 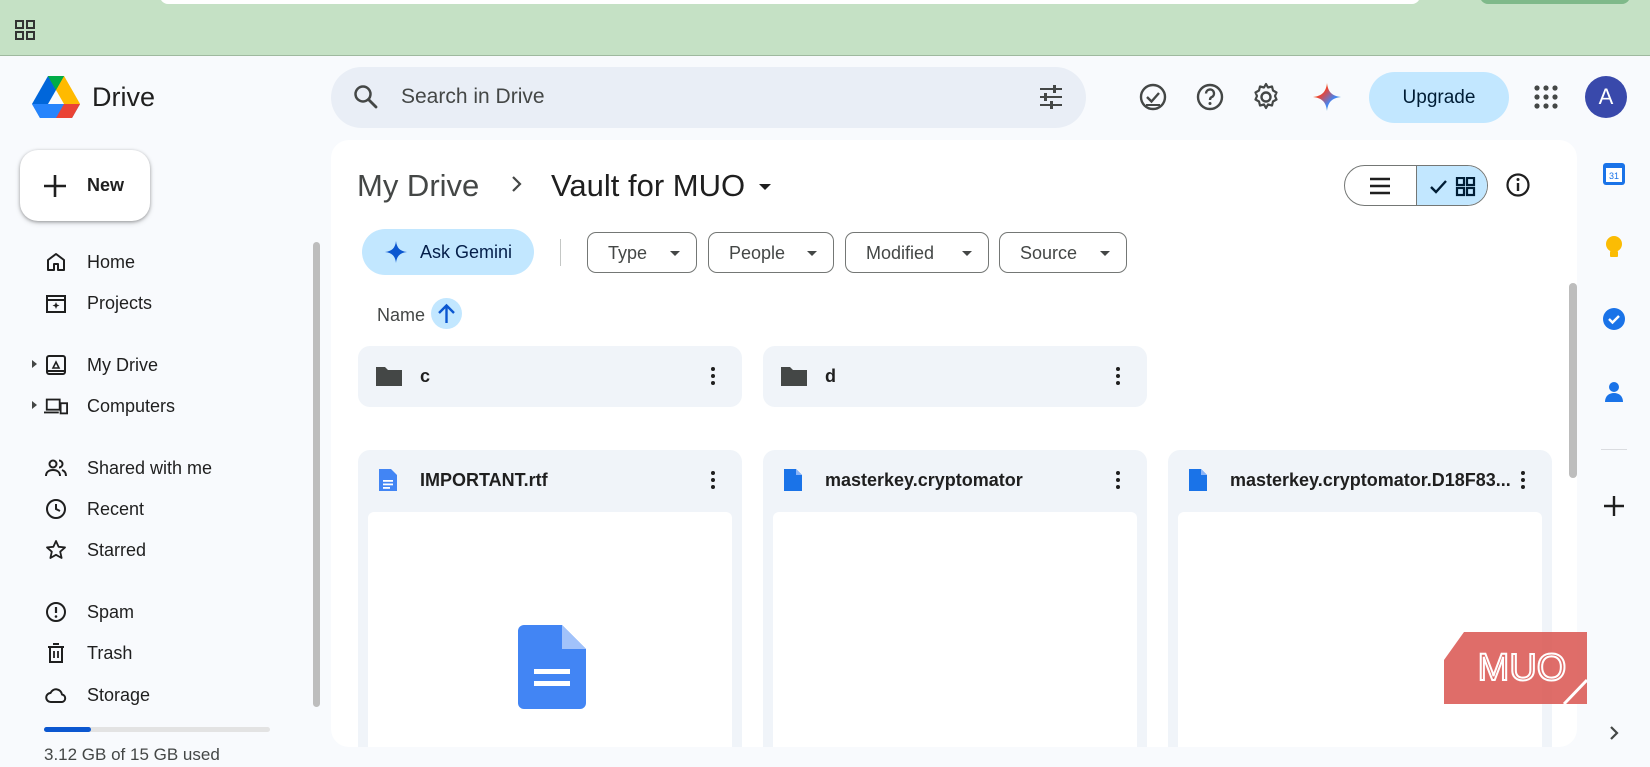 I want to click on arrow-up-icon, so click(x=446, y=313).